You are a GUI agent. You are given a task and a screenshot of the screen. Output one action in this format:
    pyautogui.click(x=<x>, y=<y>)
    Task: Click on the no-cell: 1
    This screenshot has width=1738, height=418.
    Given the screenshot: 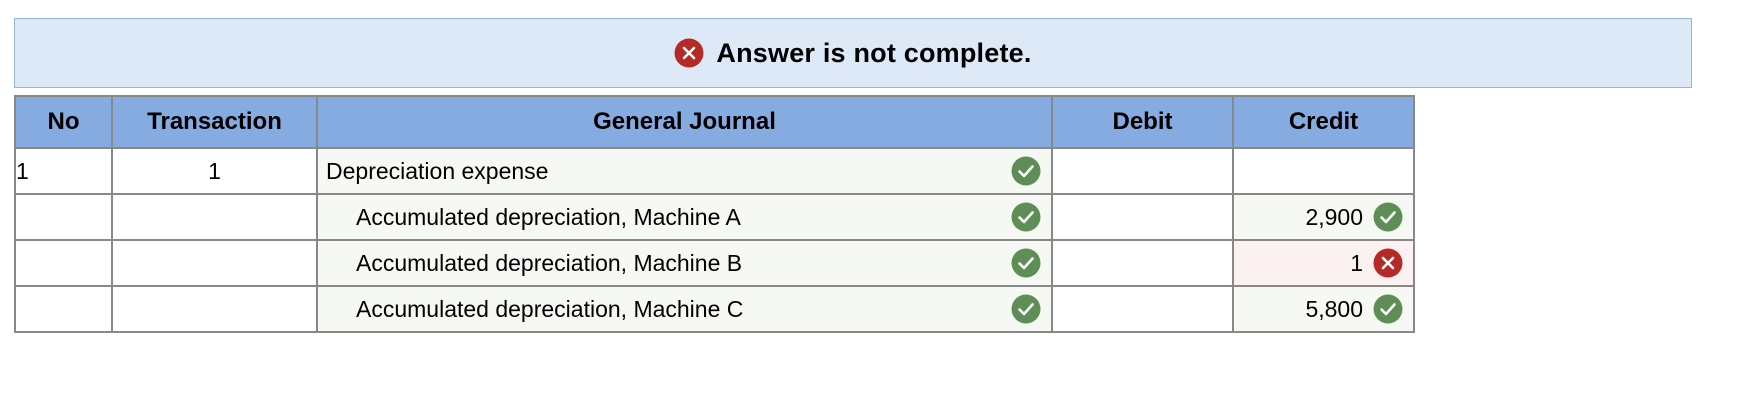 What is the action you would take?
    pyautogui.click(x=63, y=171)
    